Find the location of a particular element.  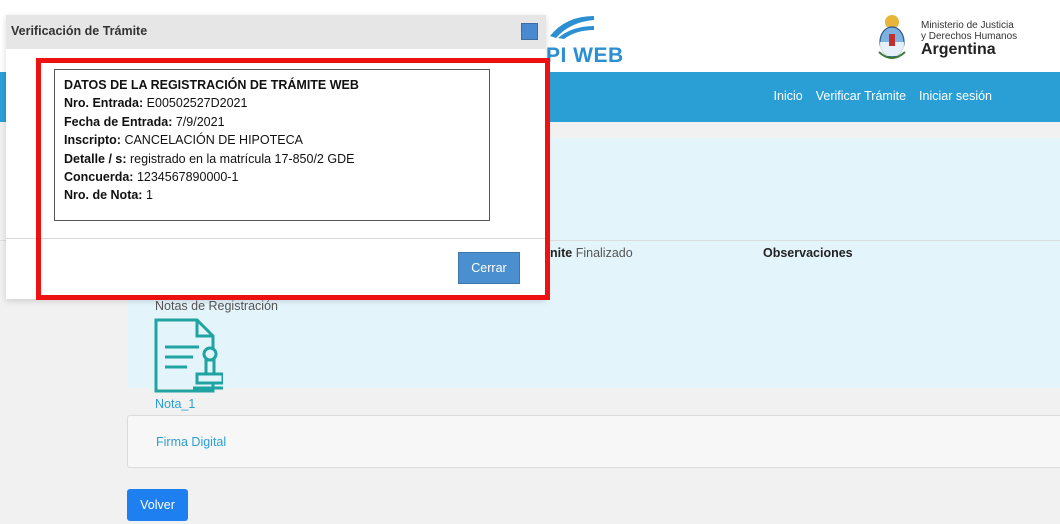

row-value: 7/9/2021 is located at coordinates (200, 121).